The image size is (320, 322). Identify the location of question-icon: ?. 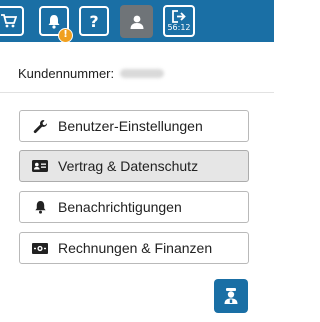
(94, 21).